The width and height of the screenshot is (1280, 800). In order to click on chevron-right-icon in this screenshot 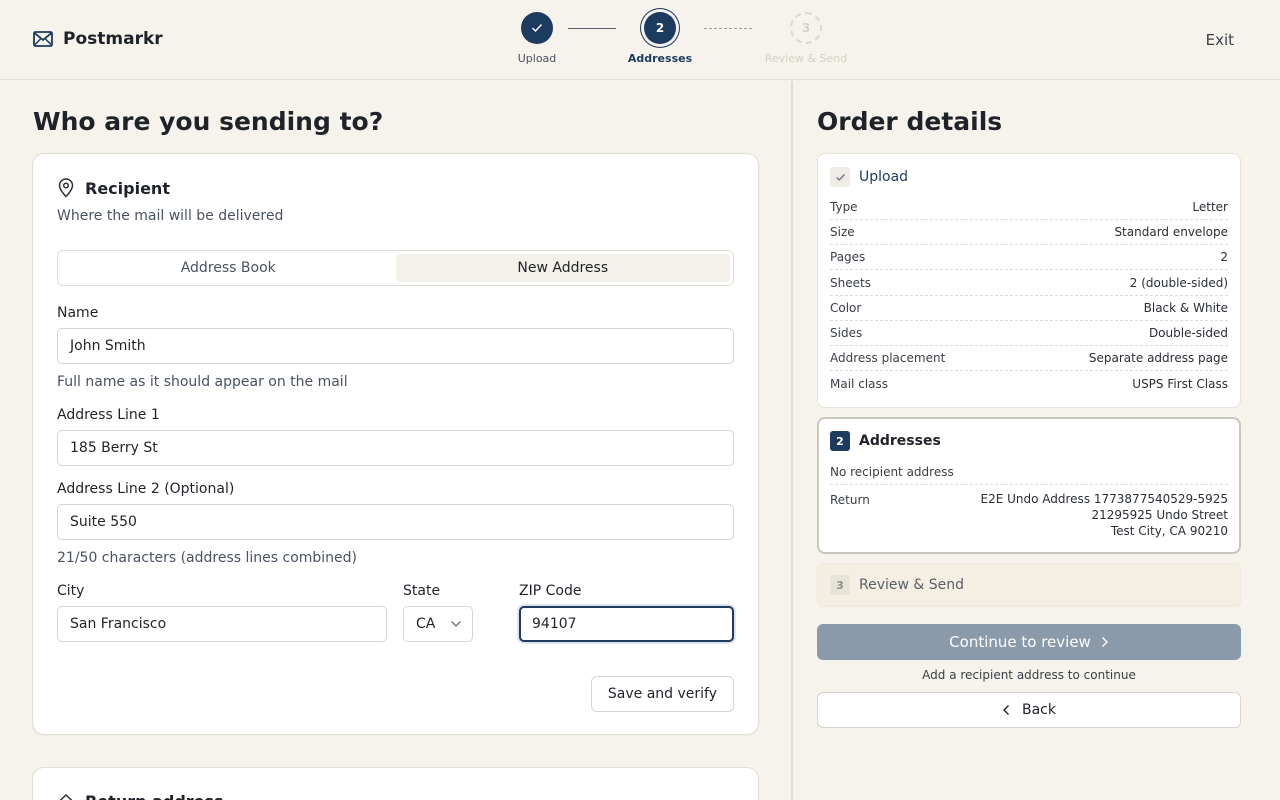, I will do `click(1104, 642)`.